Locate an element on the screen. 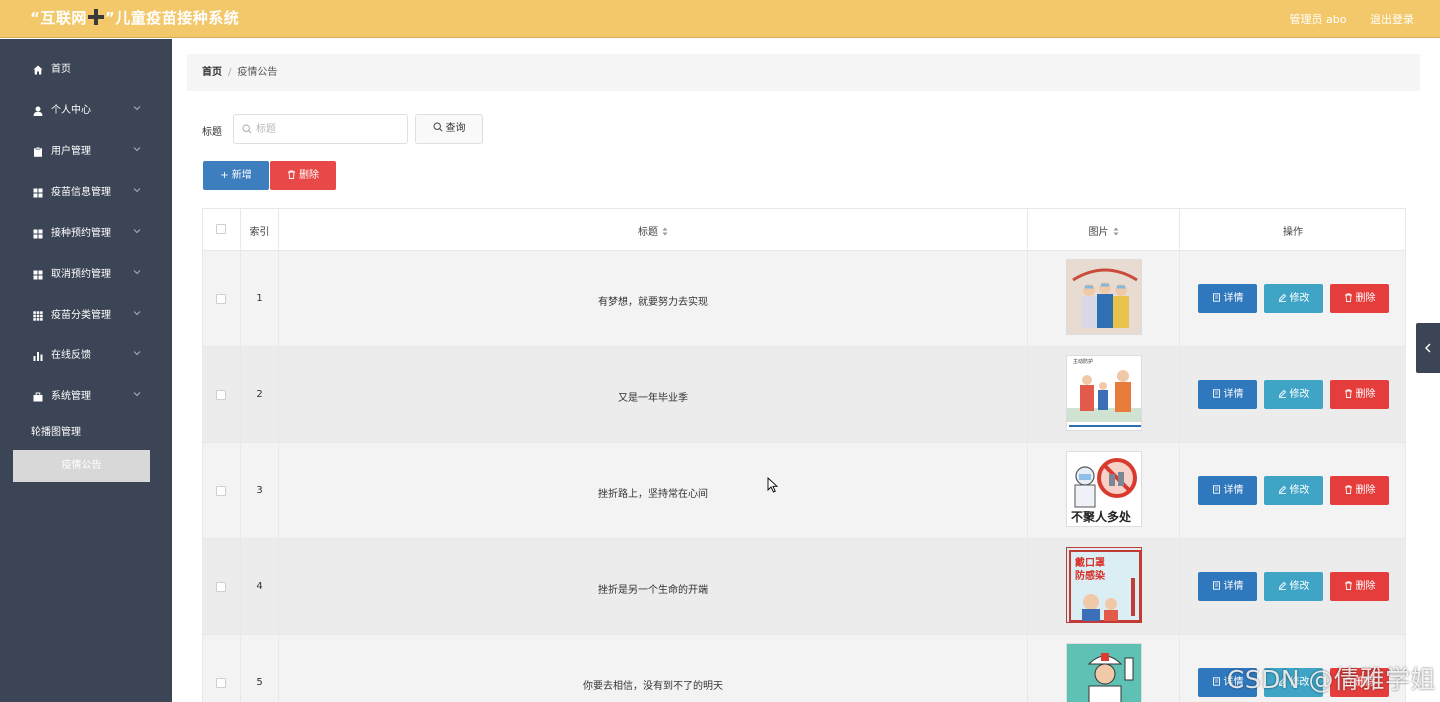 This screenshot has width=1440, height=702. logout-link: 退出登录 is located at coordinates (1392, 19).